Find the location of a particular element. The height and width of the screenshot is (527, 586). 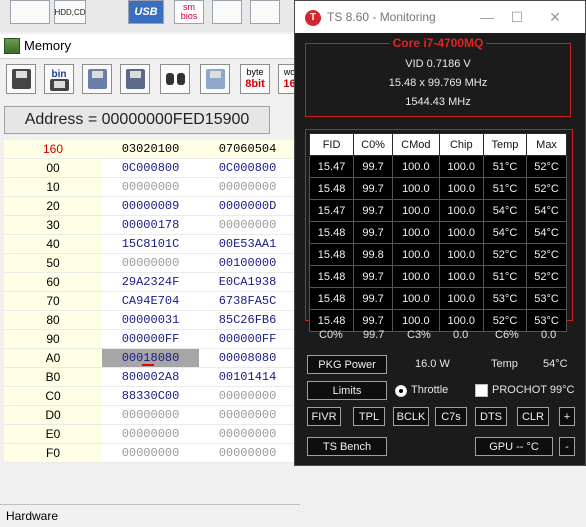

maximize-icon: ☐ is located at coordinates (517, 17).